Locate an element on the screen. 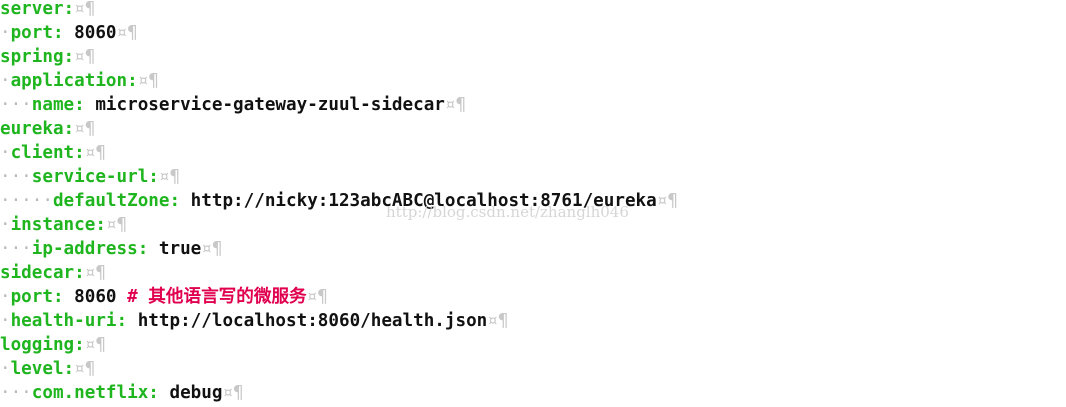 This screenshot has height=407, width=1066. indent-marker: ····· is located at coordinates (26, 201).